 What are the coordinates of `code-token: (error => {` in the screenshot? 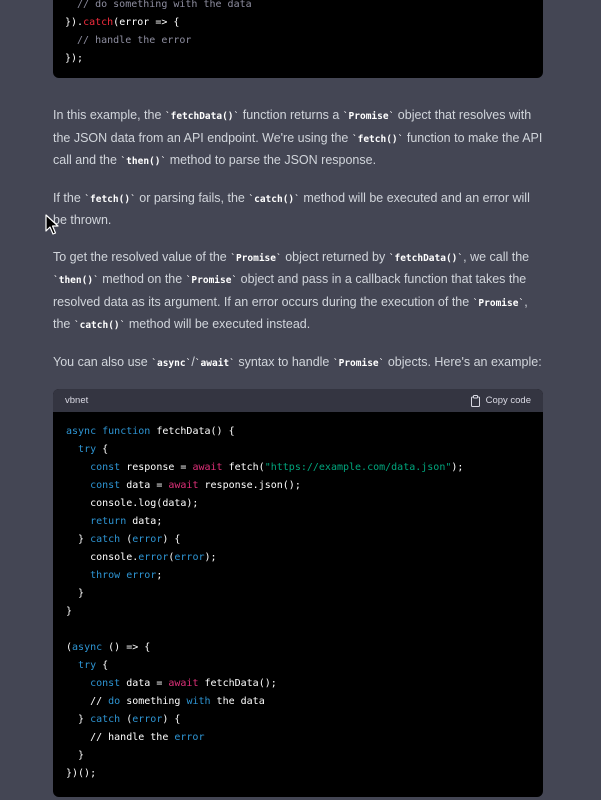 It's located at (146, 22).